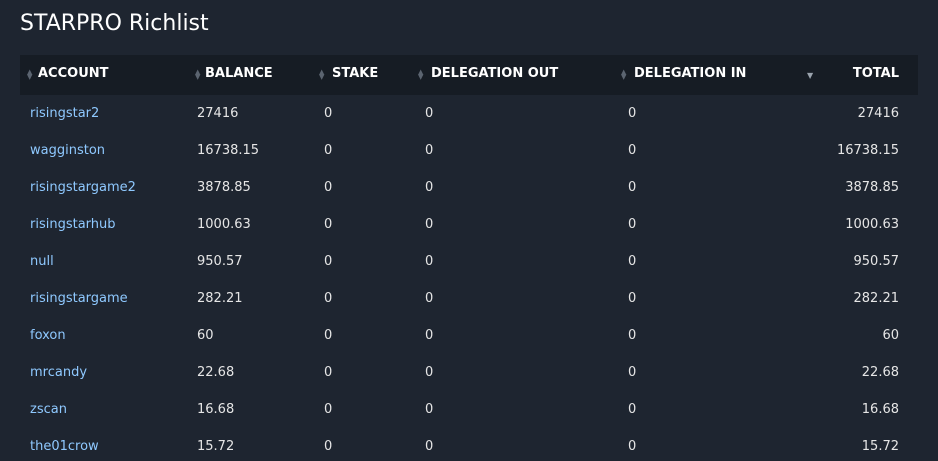 The height and width of the screenshot is (461, 938). Describe the element at coordinates (469, 409) in the screenshot. I see `table-row: zscan 16.68 0 0 0 16.68` at that location.